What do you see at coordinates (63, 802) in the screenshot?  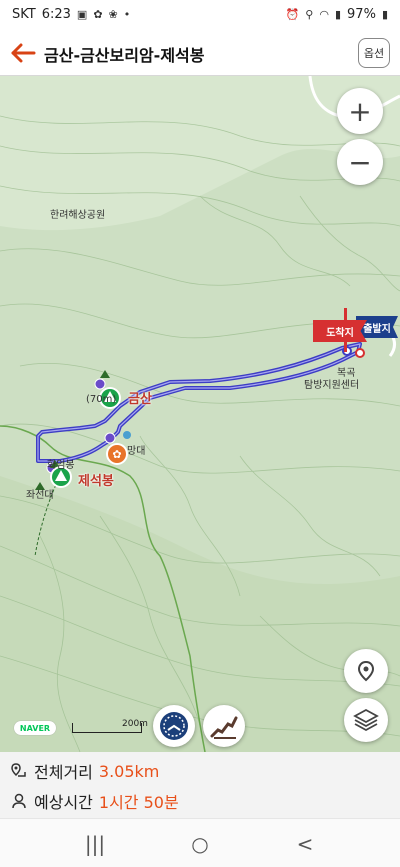 I see `time-label: 예상시간` at bounding box center [63, 802].